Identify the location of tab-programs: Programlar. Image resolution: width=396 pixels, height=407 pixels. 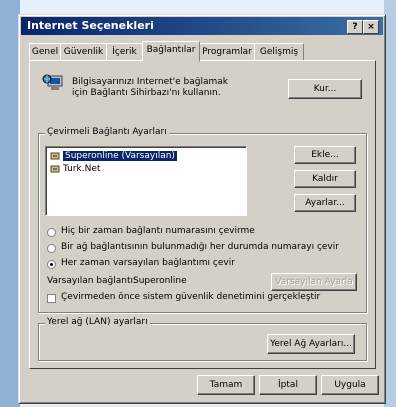
(227, 52).